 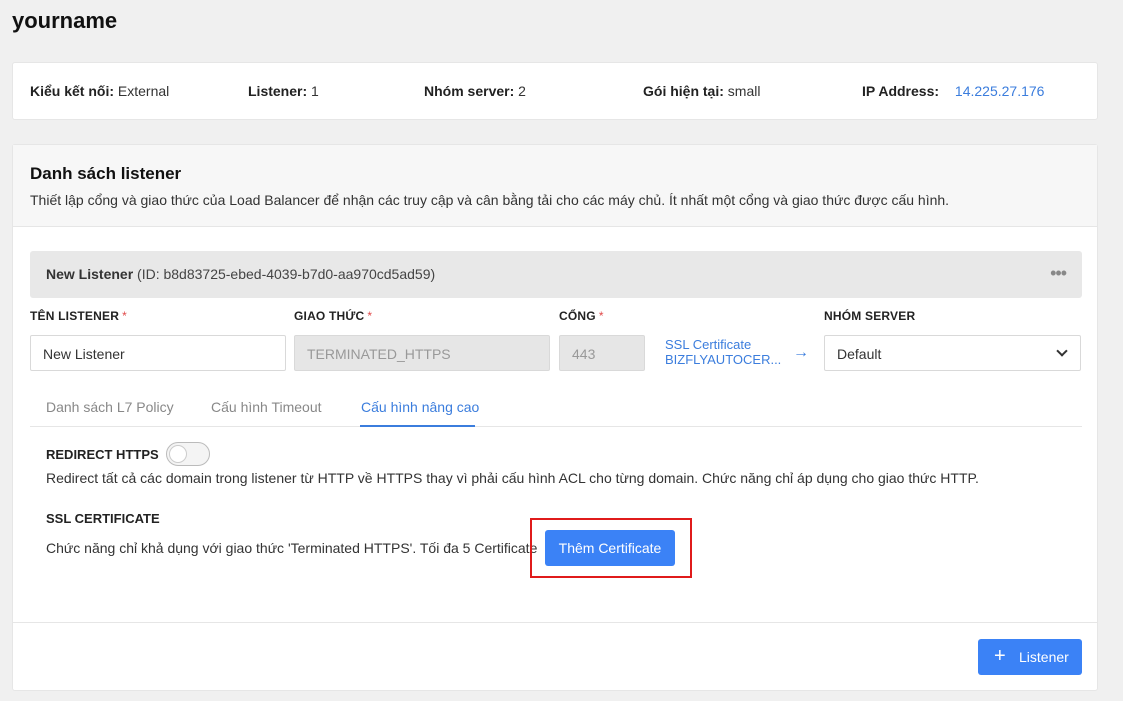 What do you see at coordinates (577, 316) in the screenshot?
I see `port-label-text: CỔNG` at bounding box center [577, 316].